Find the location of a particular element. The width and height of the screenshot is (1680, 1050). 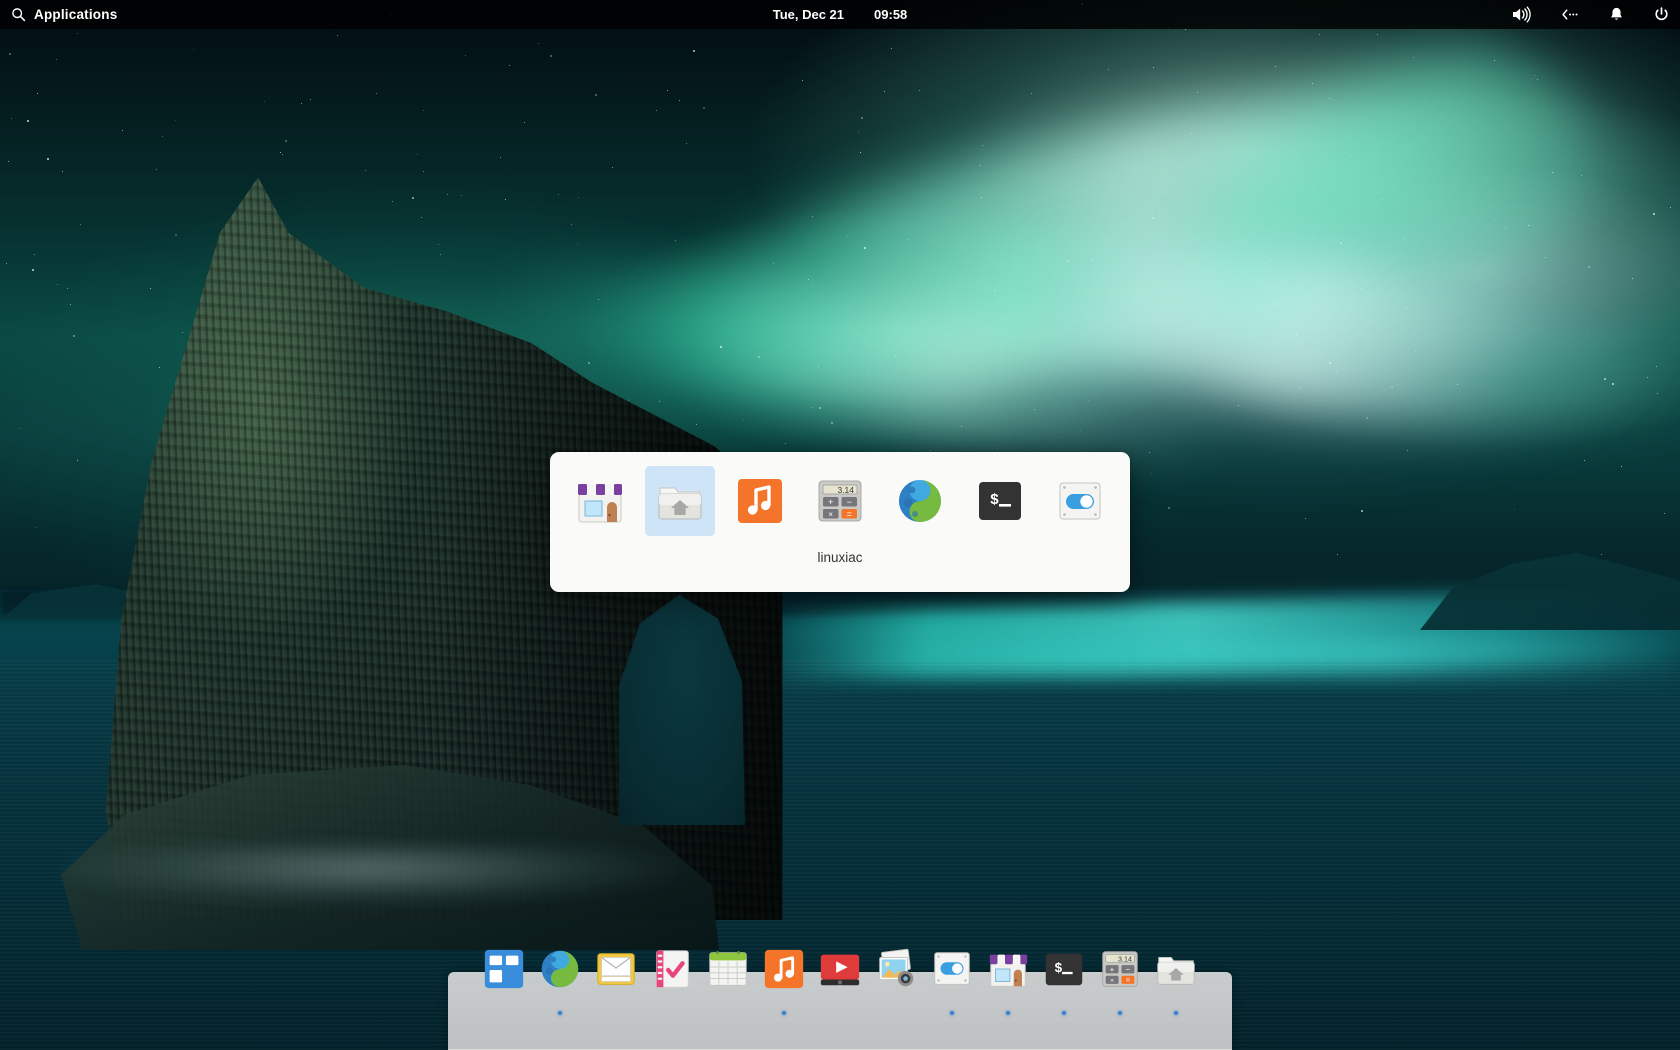

power-icon is located at coordinates (1661, 14).